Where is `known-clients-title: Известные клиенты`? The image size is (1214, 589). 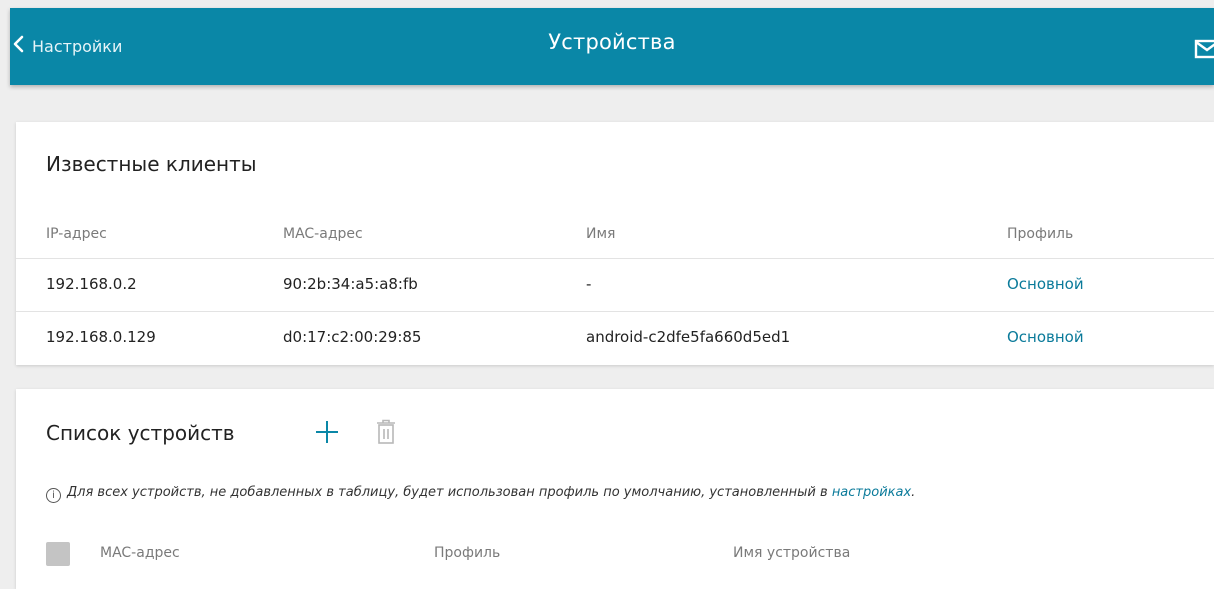 known-clients-title: Известные клиенты is located at coordinates (151, 164).